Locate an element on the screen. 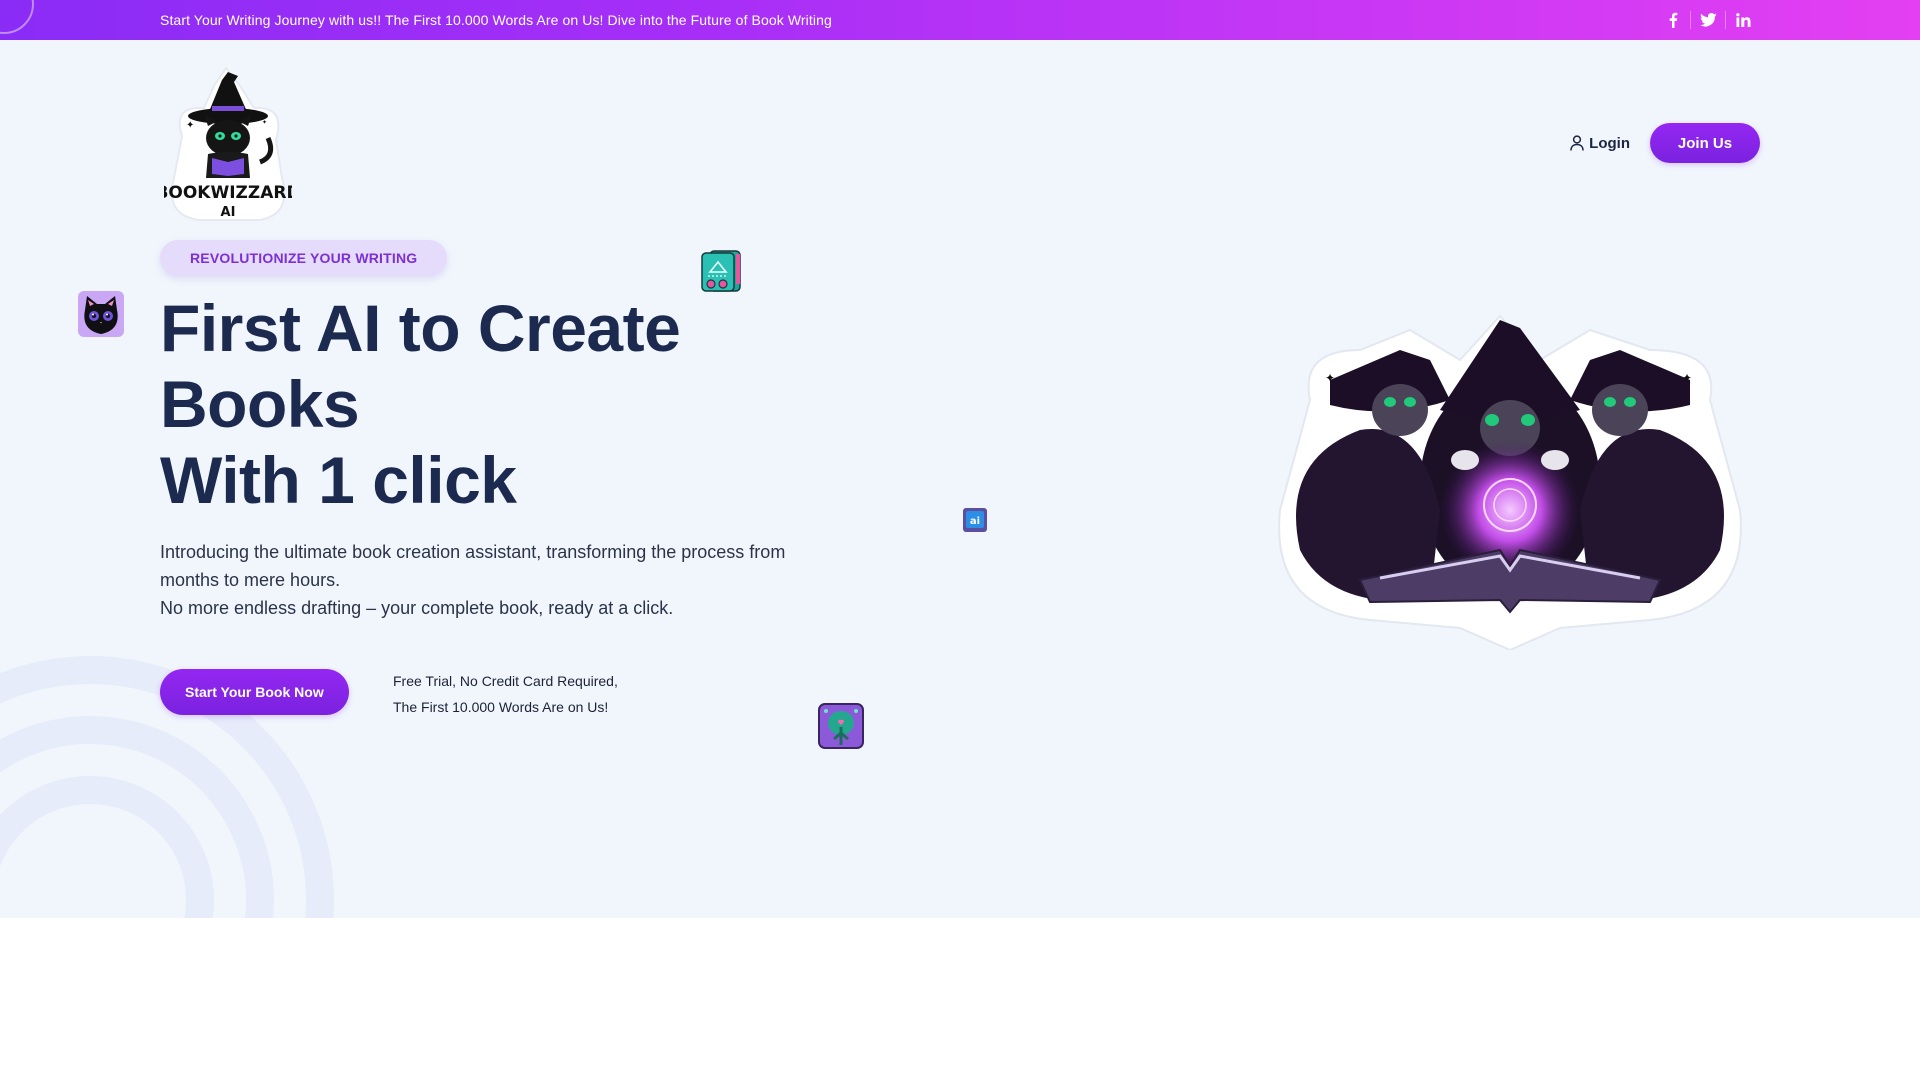  twitter-icon is located at coordinates (1708, 20).